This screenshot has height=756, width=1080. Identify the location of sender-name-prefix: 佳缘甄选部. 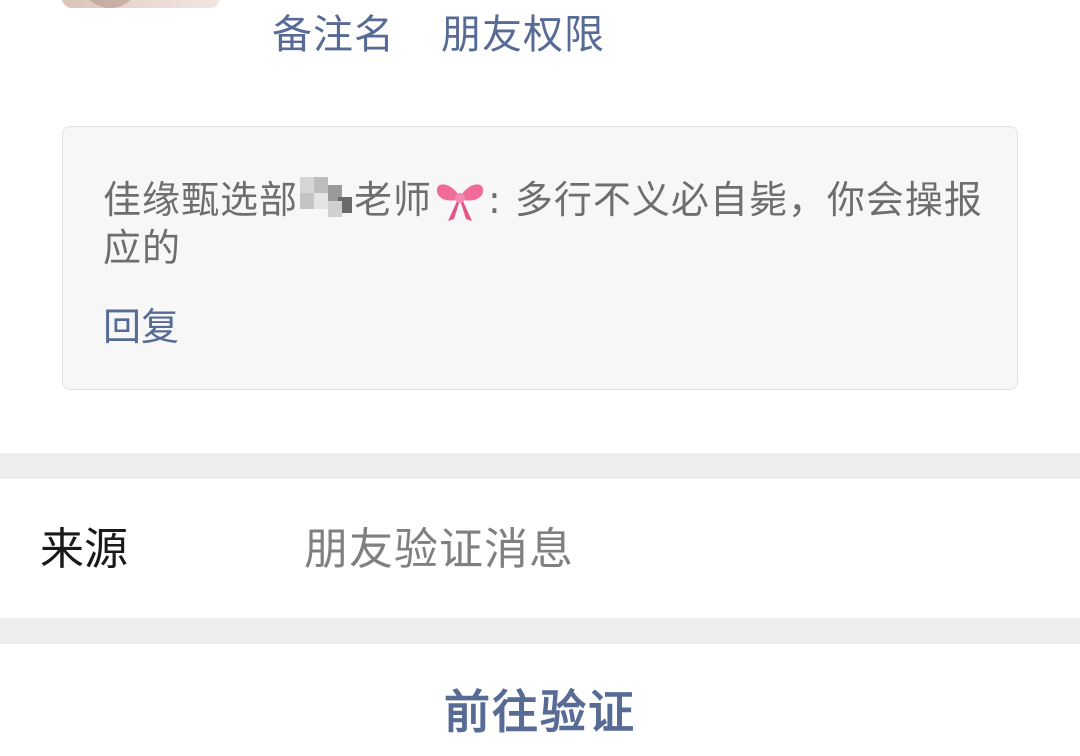
(201, 200).